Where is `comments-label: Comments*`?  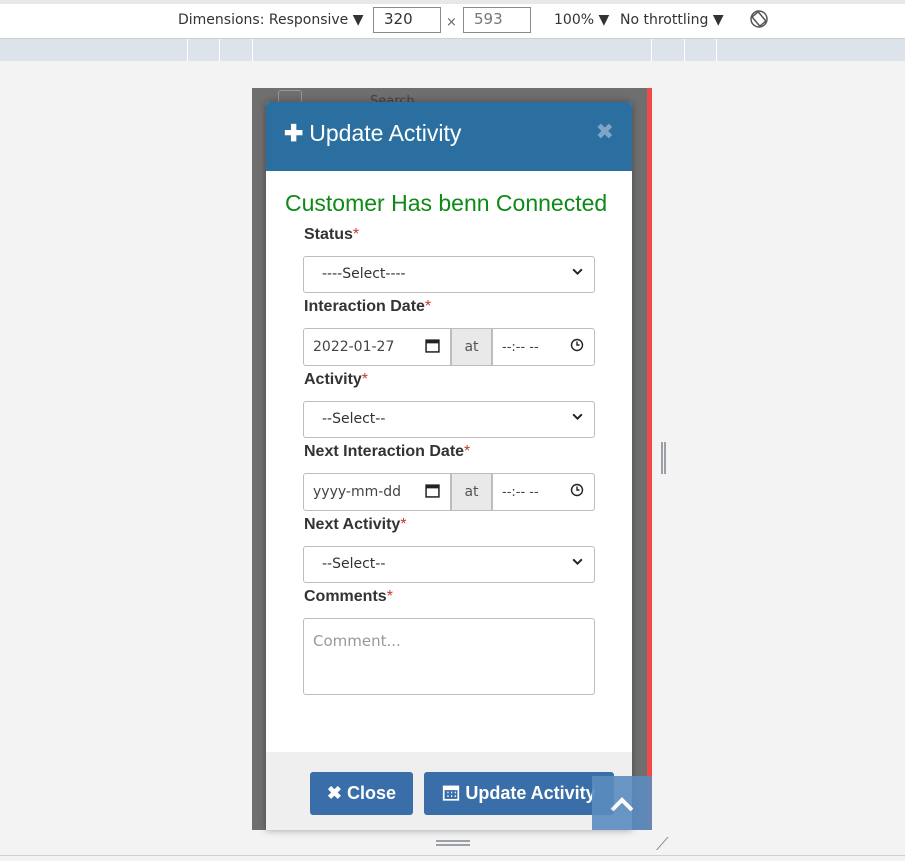 comments-label: Comments* is located at coordinates (348, 596).